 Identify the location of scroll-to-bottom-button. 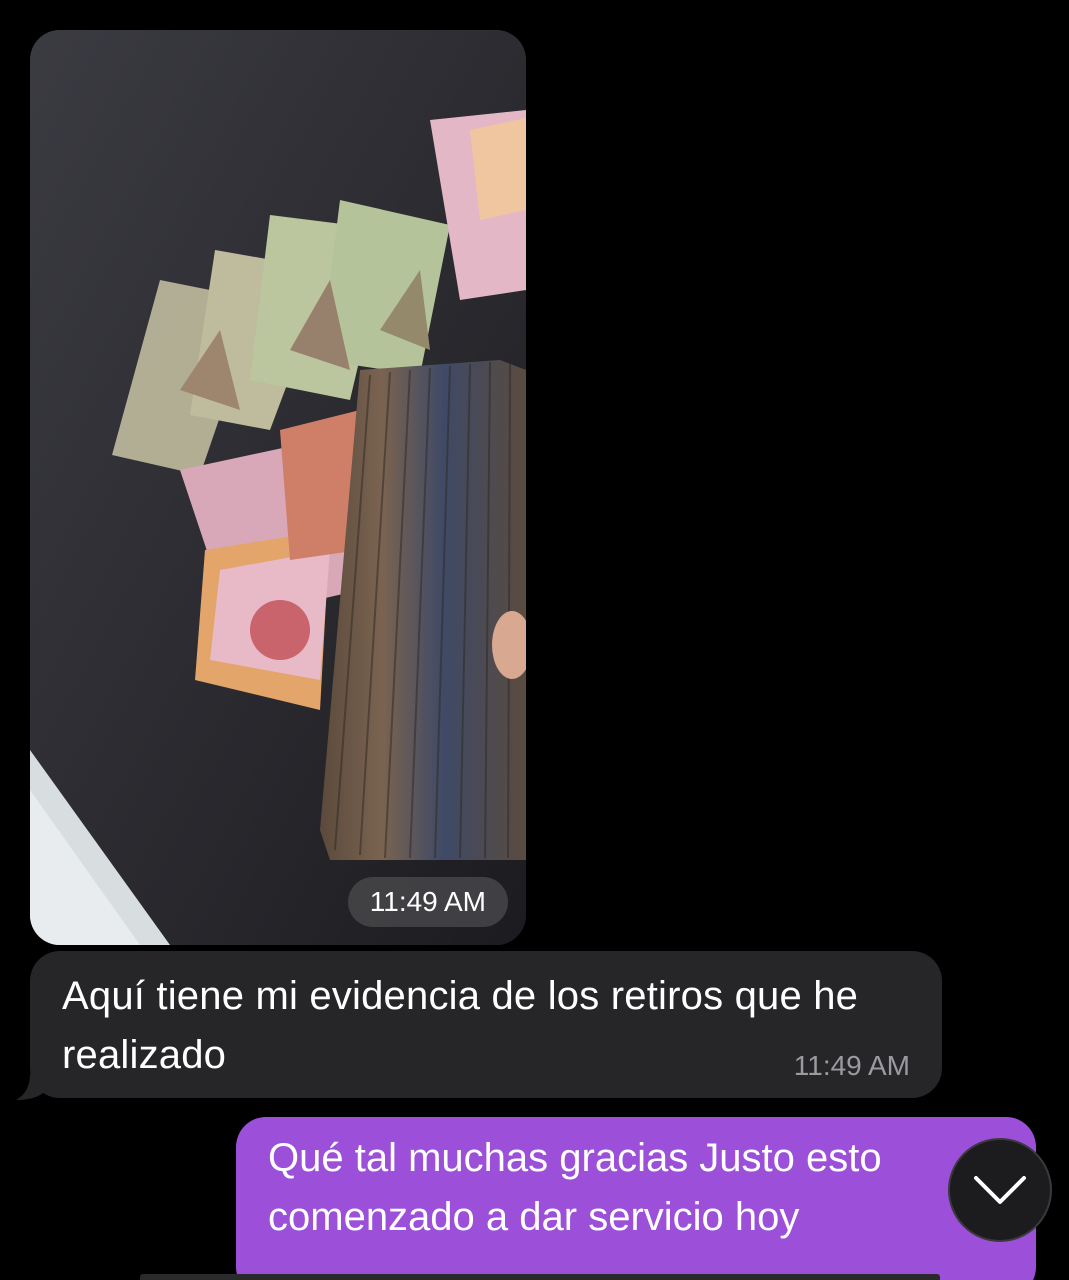
(1000, 1190).